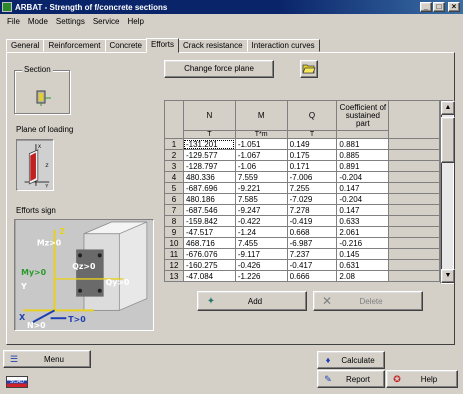 The image size is (463, 394). I want to click on efforts-sign-label: Efforts sign, so click(36, 210).